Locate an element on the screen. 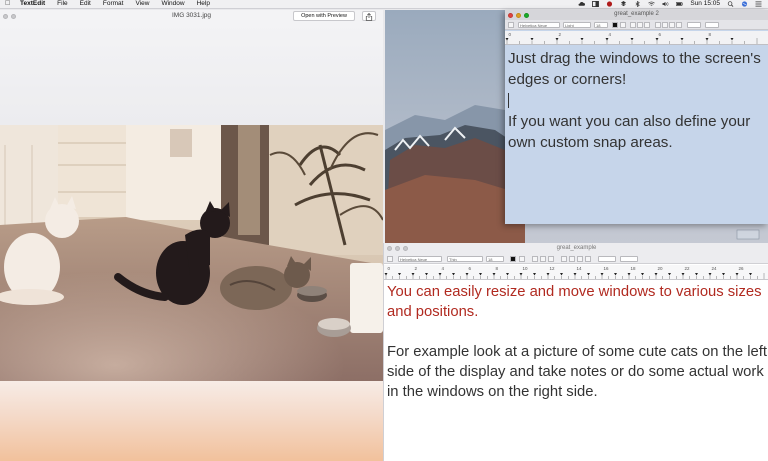 The width and height of the screenshot is (768, 461). volume-icon is located at coordinates (665, 4).